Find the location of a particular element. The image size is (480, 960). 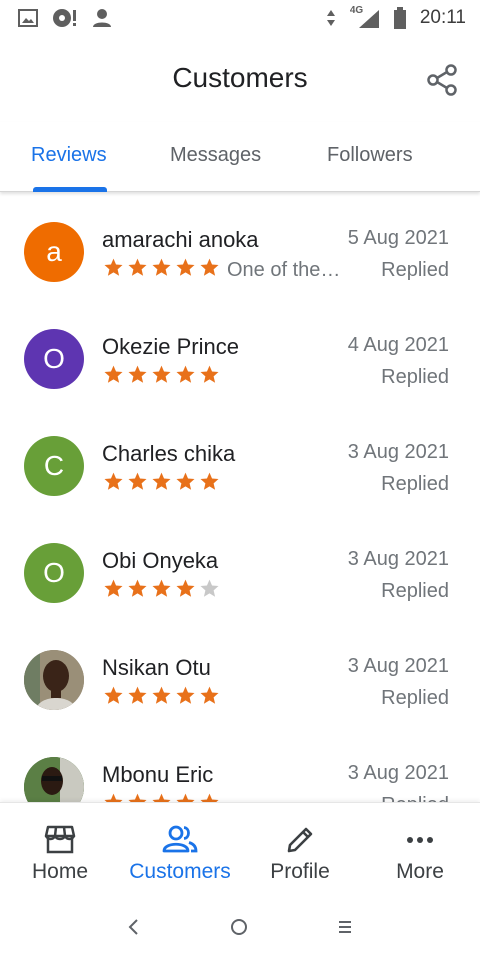

nav-label: Customers is located at coordinates (180, 871).